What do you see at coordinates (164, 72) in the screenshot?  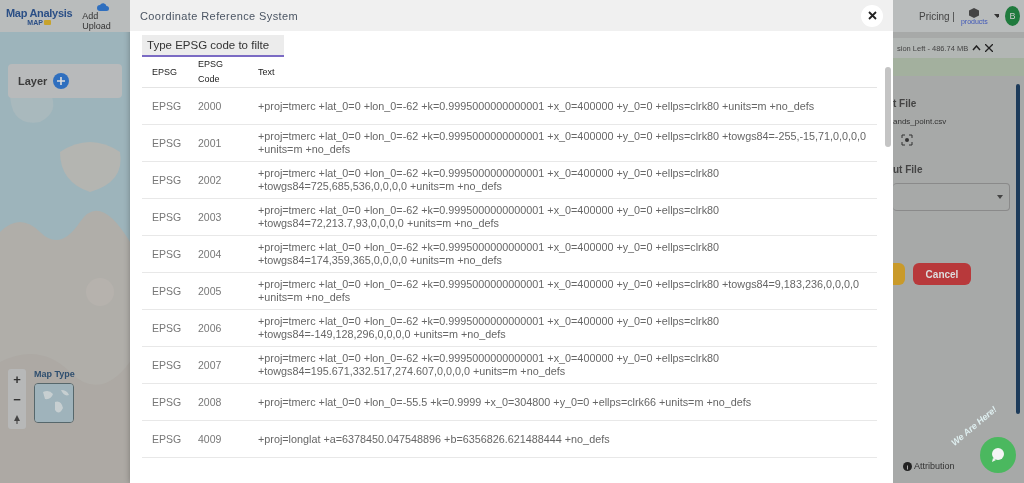 I see `column-header: EPSG` at bounding box center [164, 72].